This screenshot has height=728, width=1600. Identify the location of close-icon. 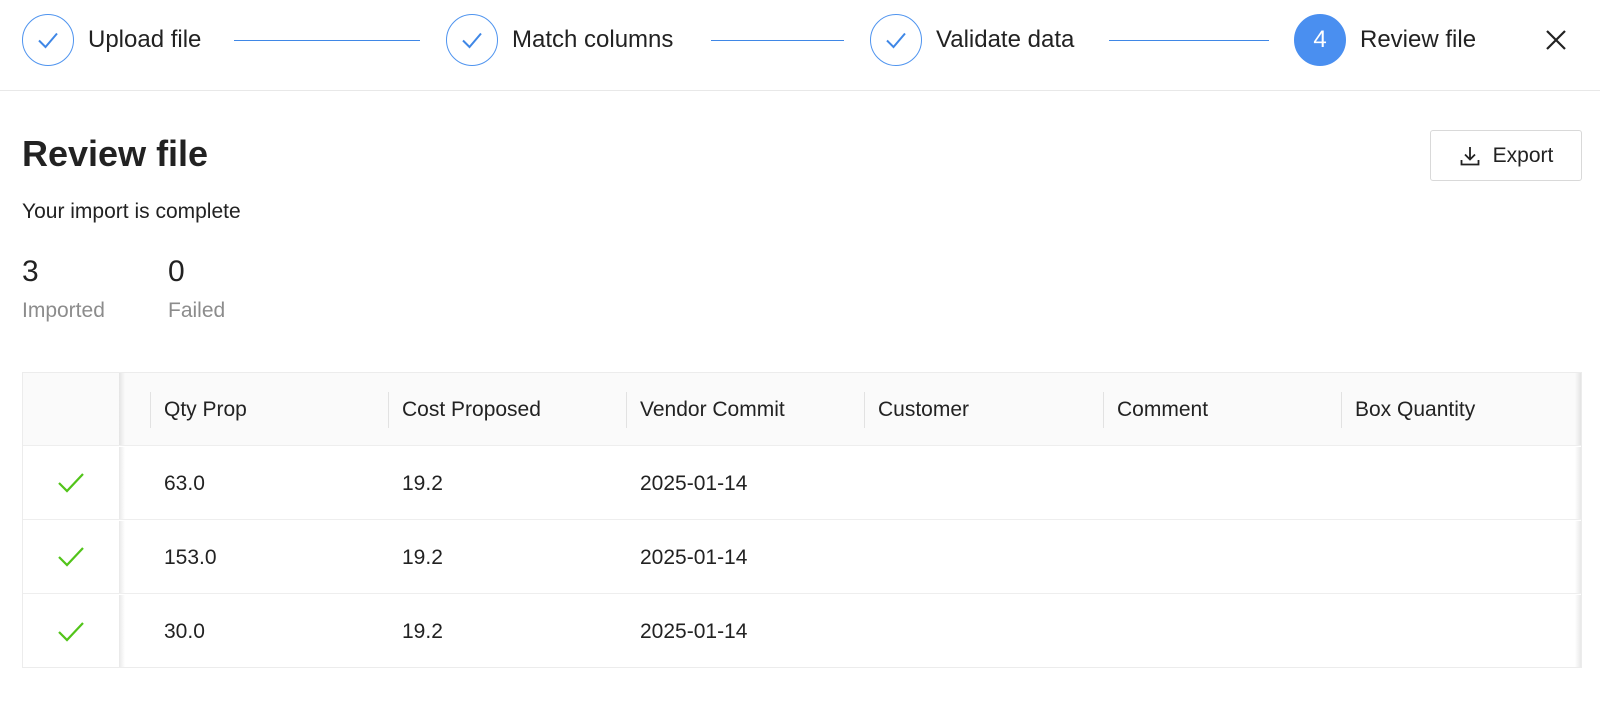
(1556, 40).